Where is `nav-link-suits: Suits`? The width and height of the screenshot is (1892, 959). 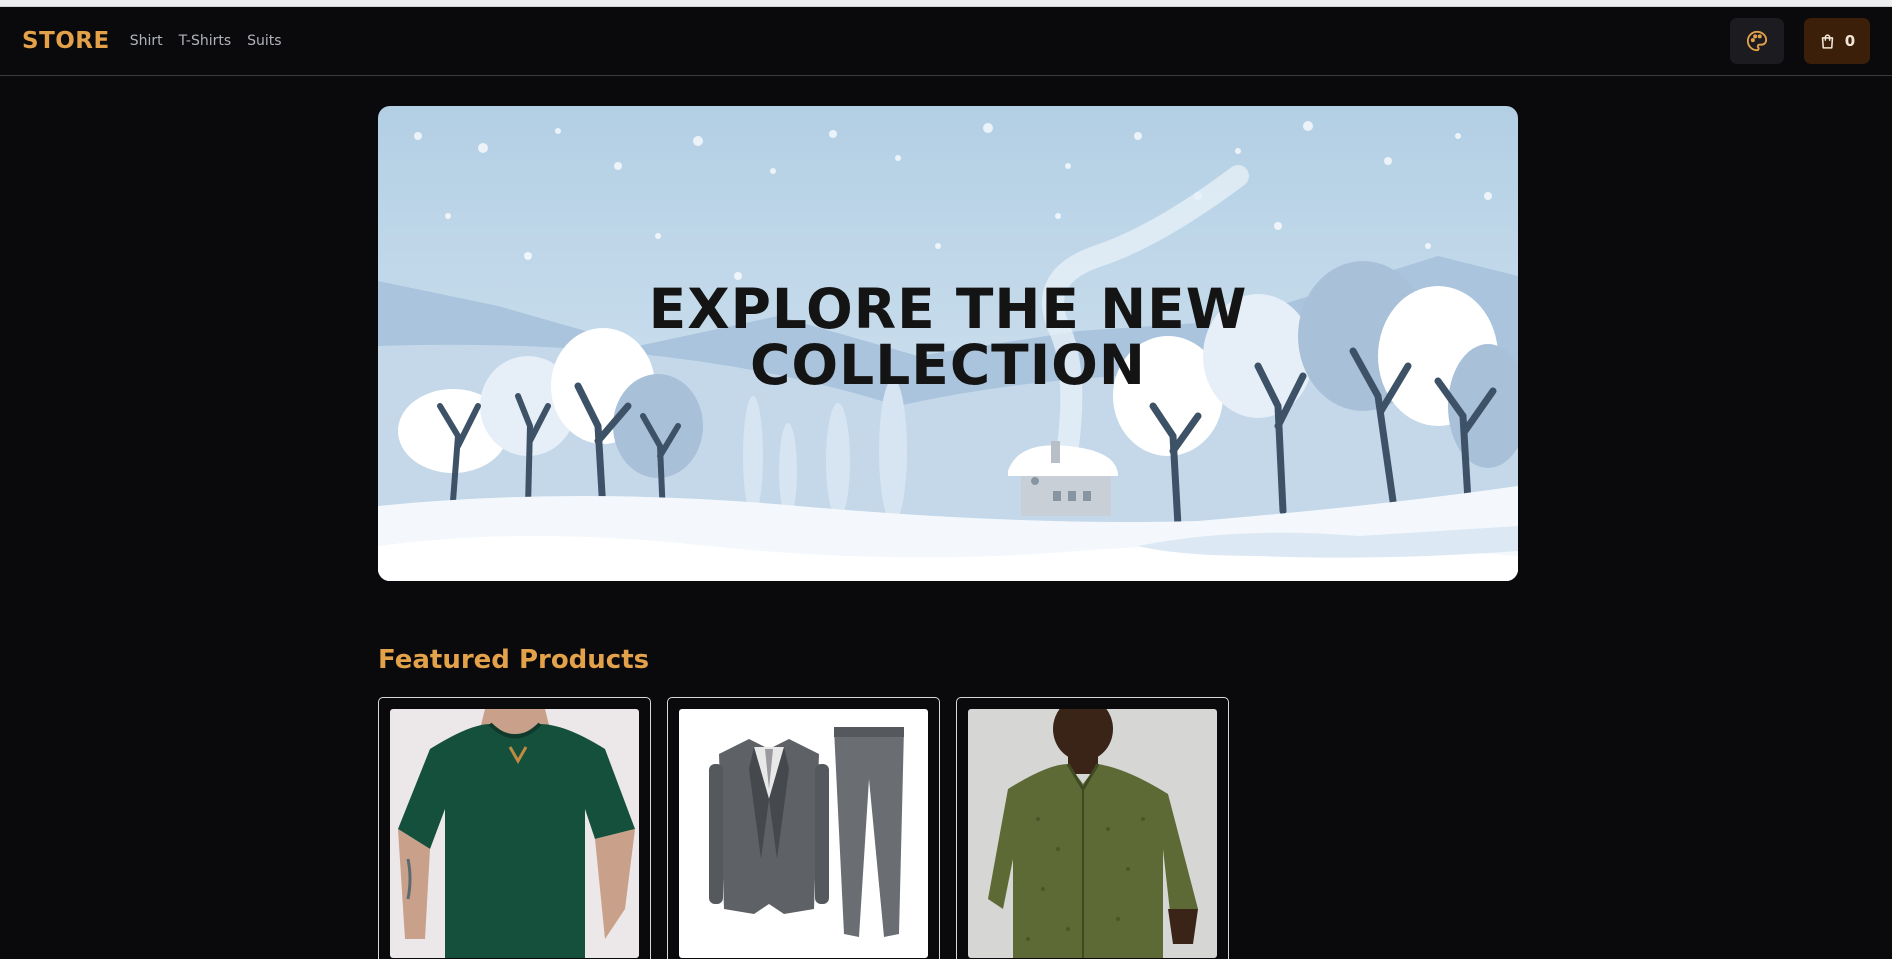
nav-link-suits: Suits is located at coordinates (264, 41).